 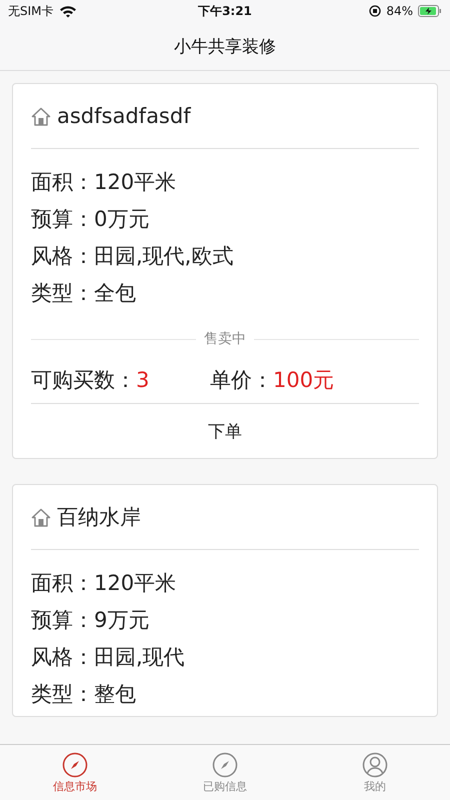 I want to click on clock-text: 下午3:21, so click(x=225, y=11).